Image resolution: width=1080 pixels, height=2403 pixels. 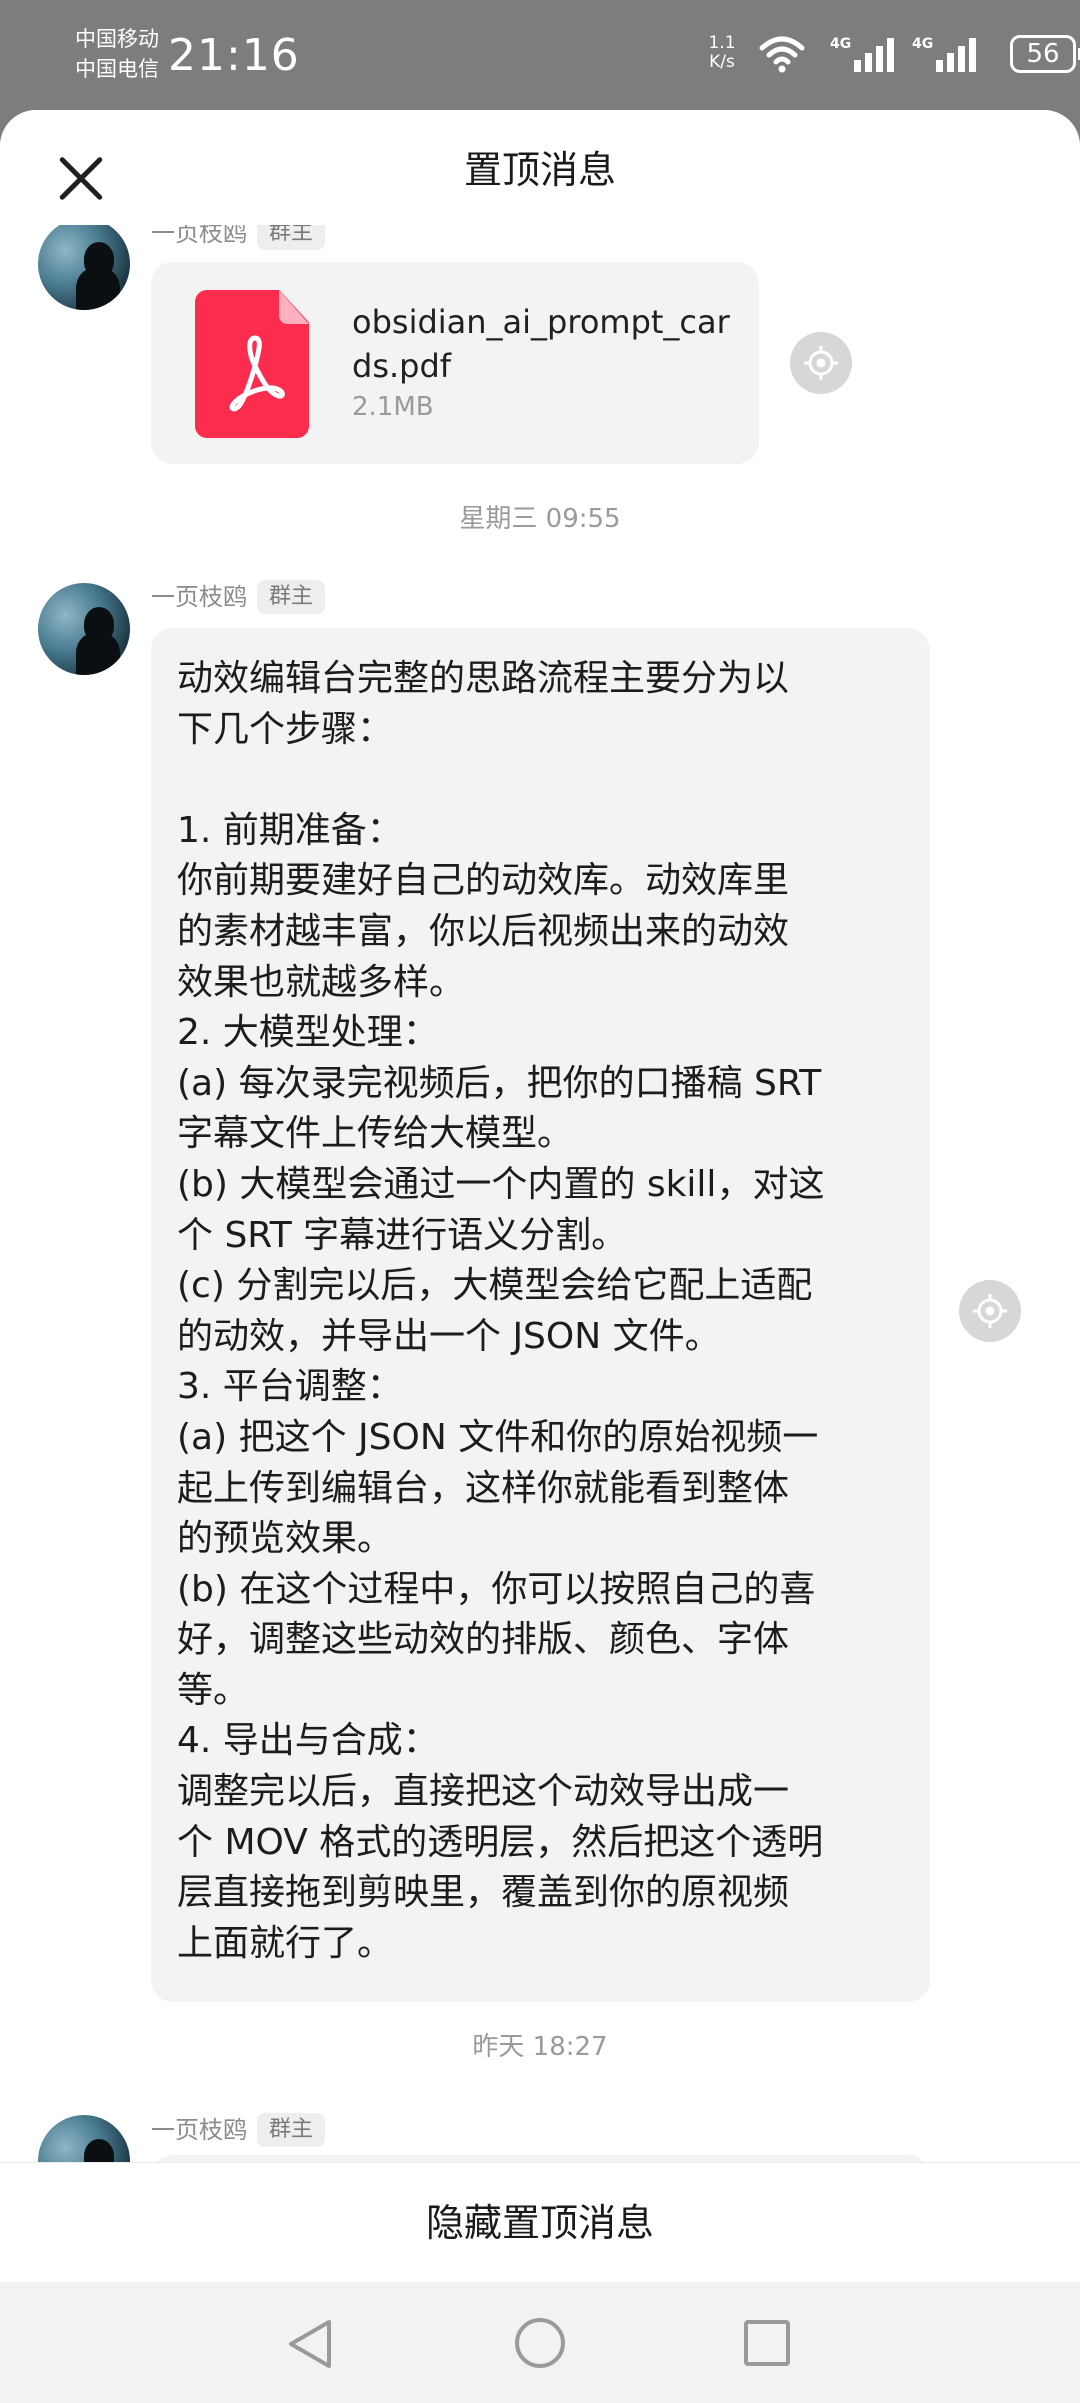 I want to click on file-message-bubble: obsidian_ai_prompt_cards.pdf 2.1MB, so click(x=455, y=363).